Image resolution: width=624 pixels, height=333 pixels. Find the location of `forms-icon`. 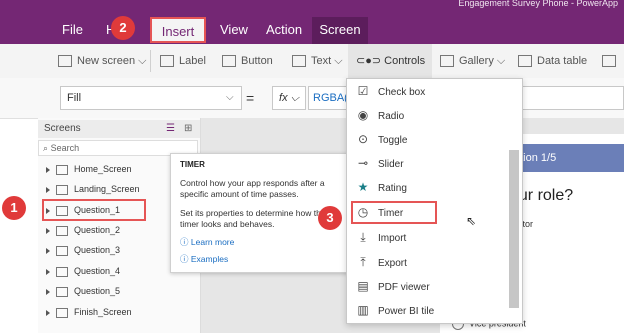

forms-icon is located at coordinates (609, 61).